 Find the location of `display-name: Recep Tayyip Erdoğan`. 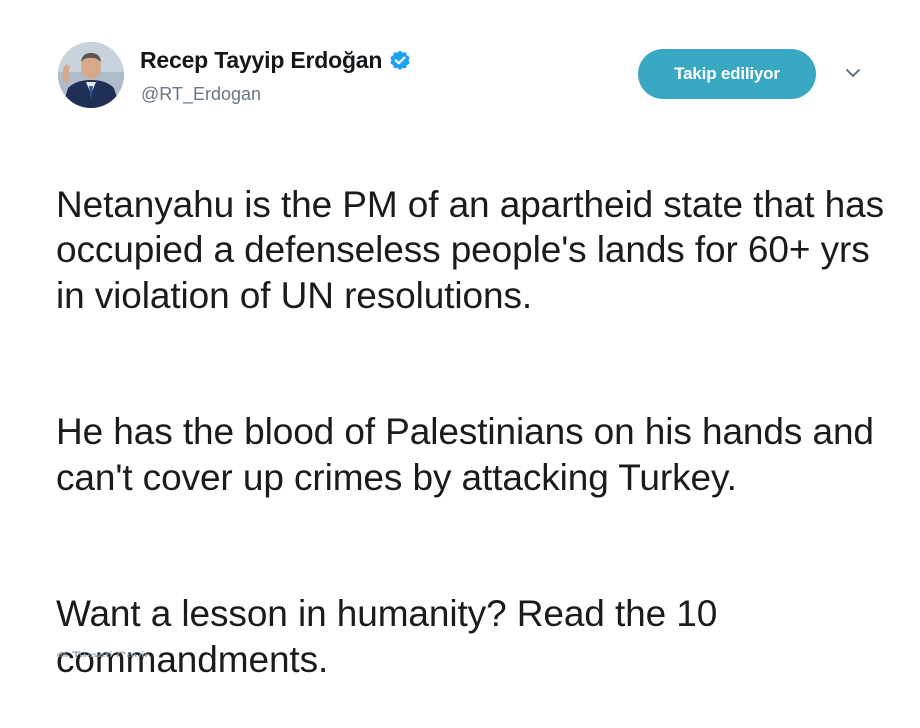

display-name: Recep Tayyip Erdoğan is located at coordinates (261, 60).